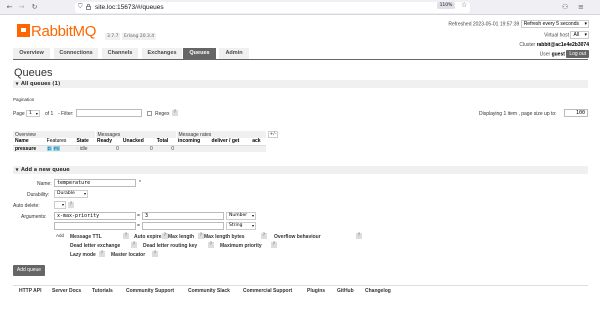 The height and width of the screenshot is (327, 600). Describe the element at coordinates (108, 142) in the screenshot. I see `col-ready: Ready` at that location.